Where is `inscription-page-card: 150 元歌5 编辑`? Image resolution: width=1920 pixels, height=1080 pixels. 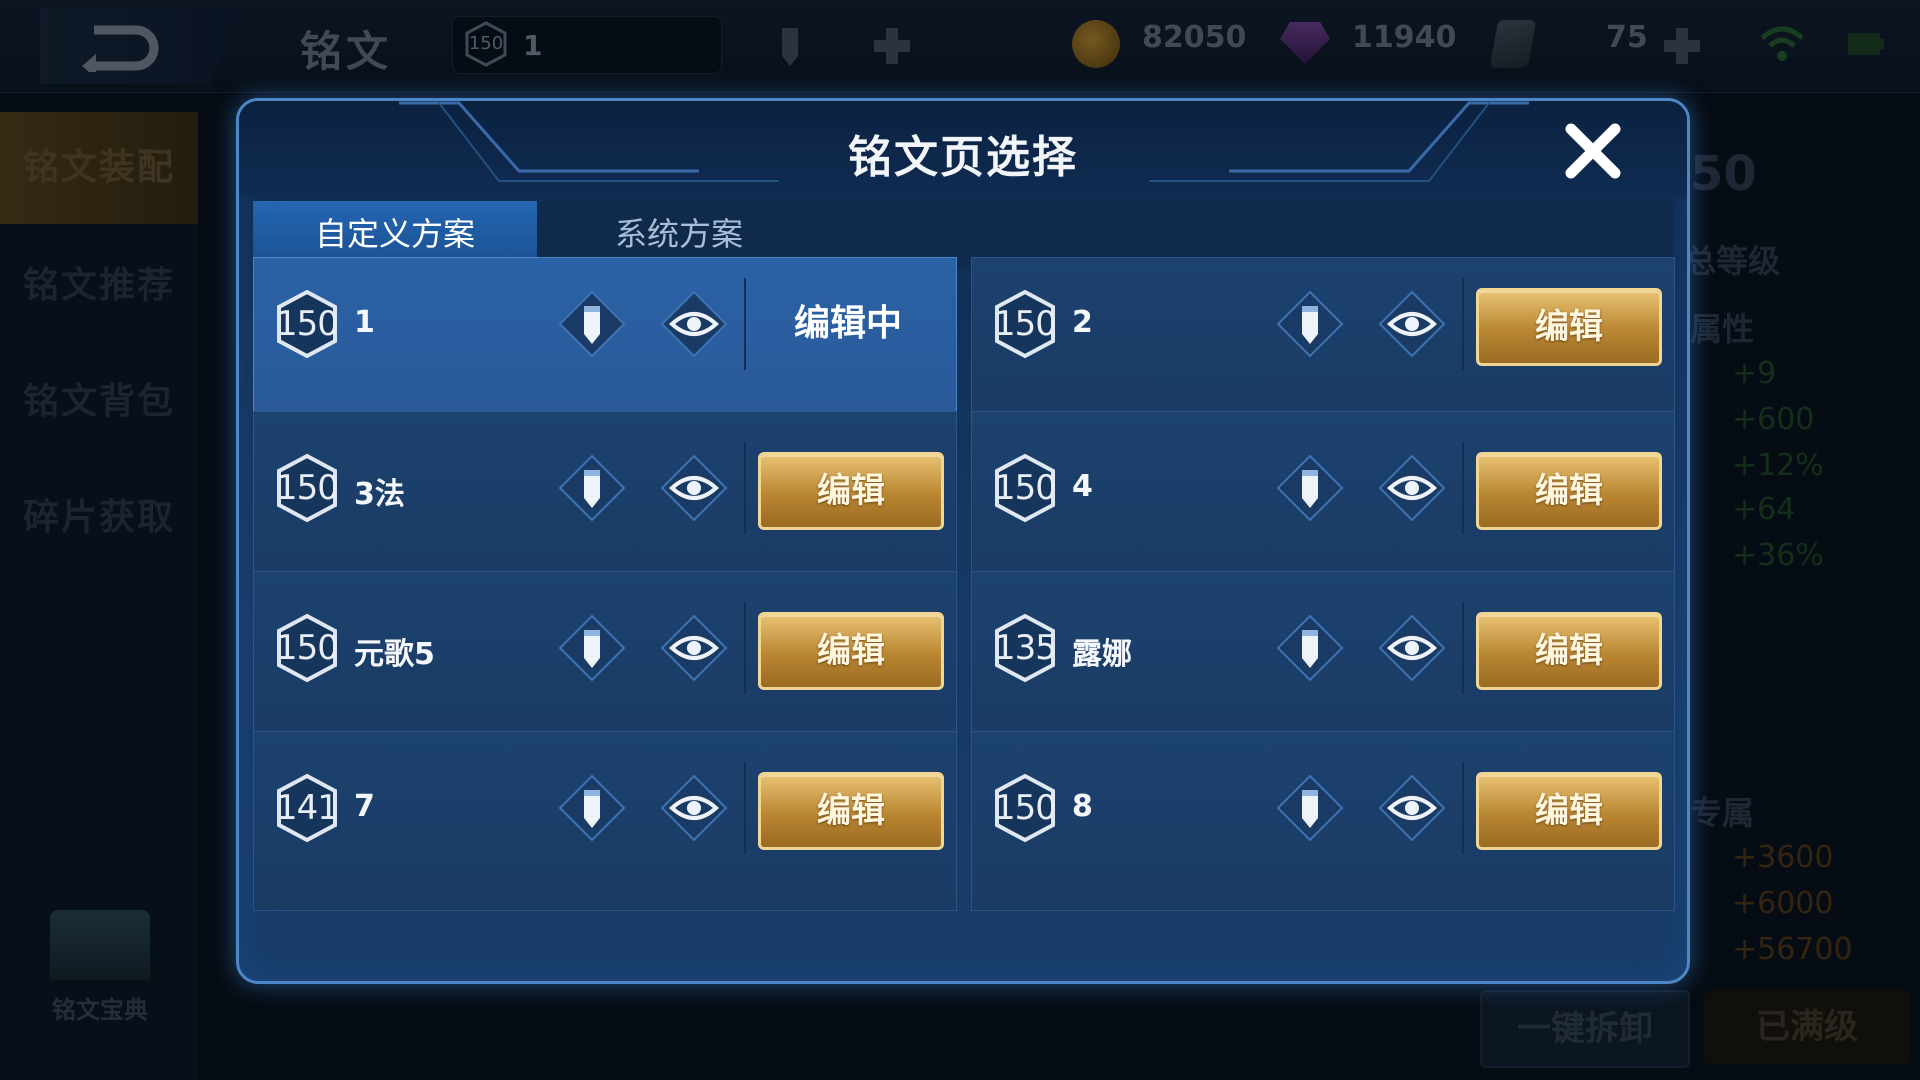
inscription-page-card: 150 元歌5 编辑 is located at coordinates (605, 661).